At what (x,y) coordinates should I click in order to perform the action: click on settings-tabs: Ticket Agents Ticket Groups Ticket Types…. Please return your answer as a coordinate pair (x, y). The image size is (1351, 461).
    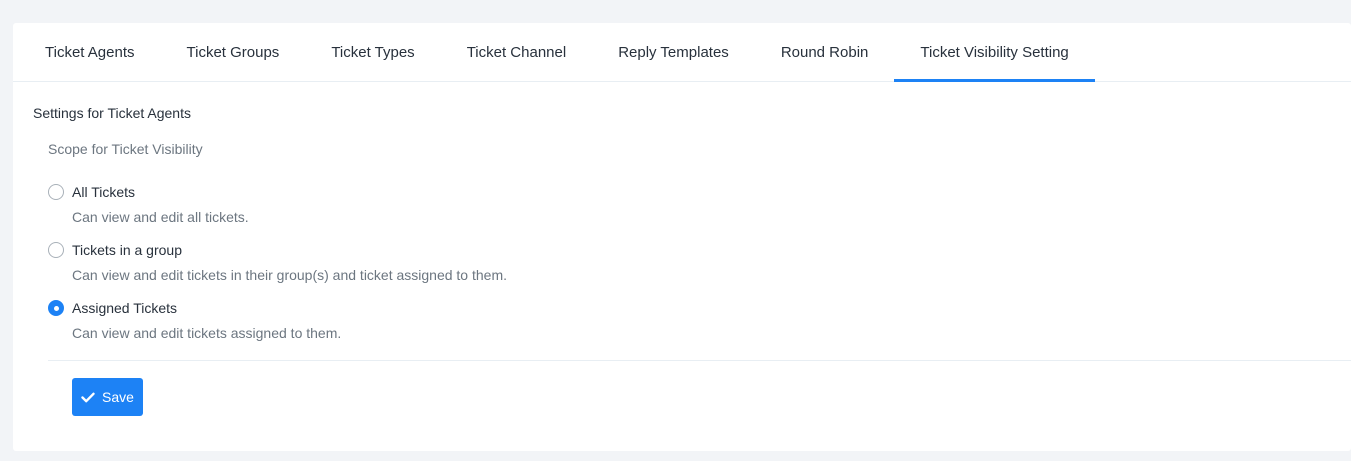
    Looking at the image, I should click on (682, 52).